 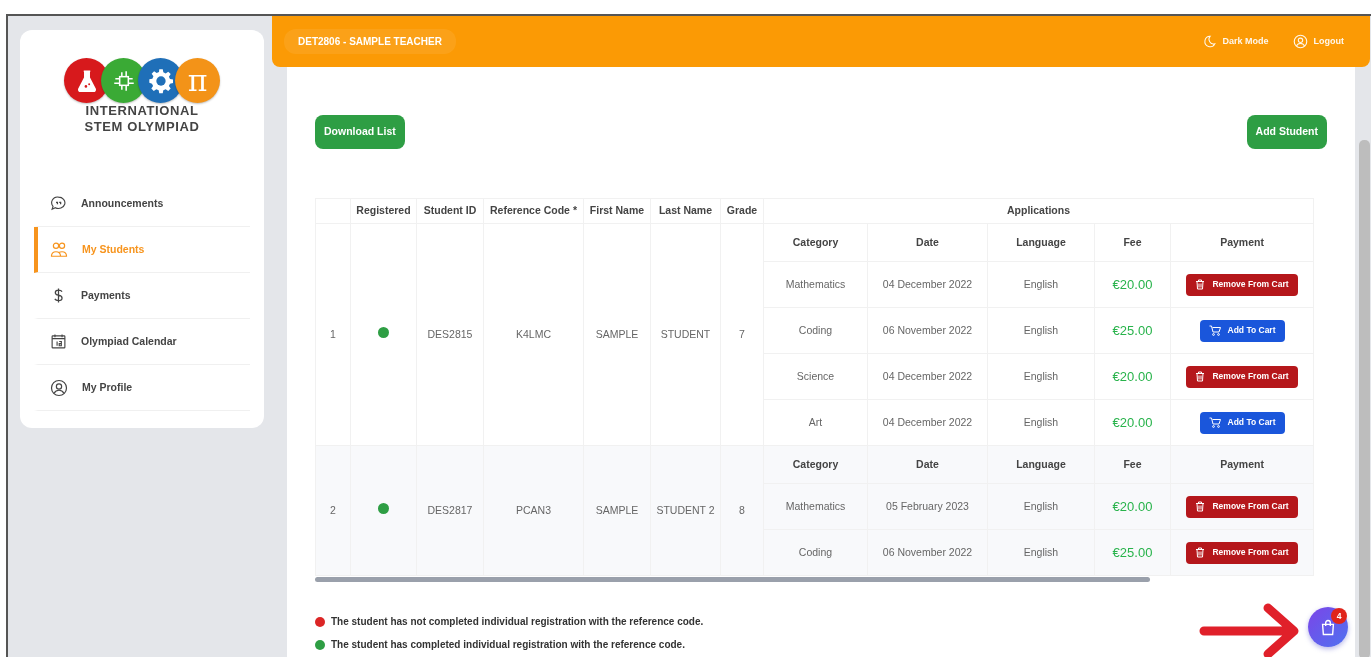 What do you see at coordinates (142, 388) in the screenshot?
I see `nav-item: My Profile` at bounding box center [142, 388].